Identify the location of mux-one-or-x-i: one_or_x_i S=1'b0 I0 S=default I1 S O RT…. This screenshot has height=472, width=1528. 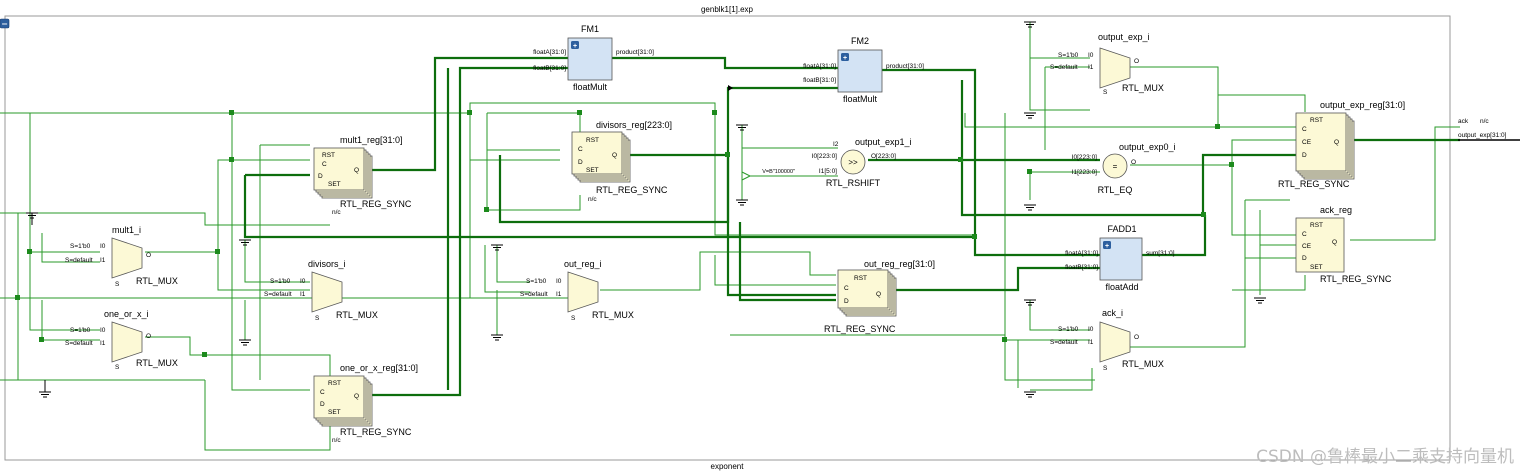
(121, 340).